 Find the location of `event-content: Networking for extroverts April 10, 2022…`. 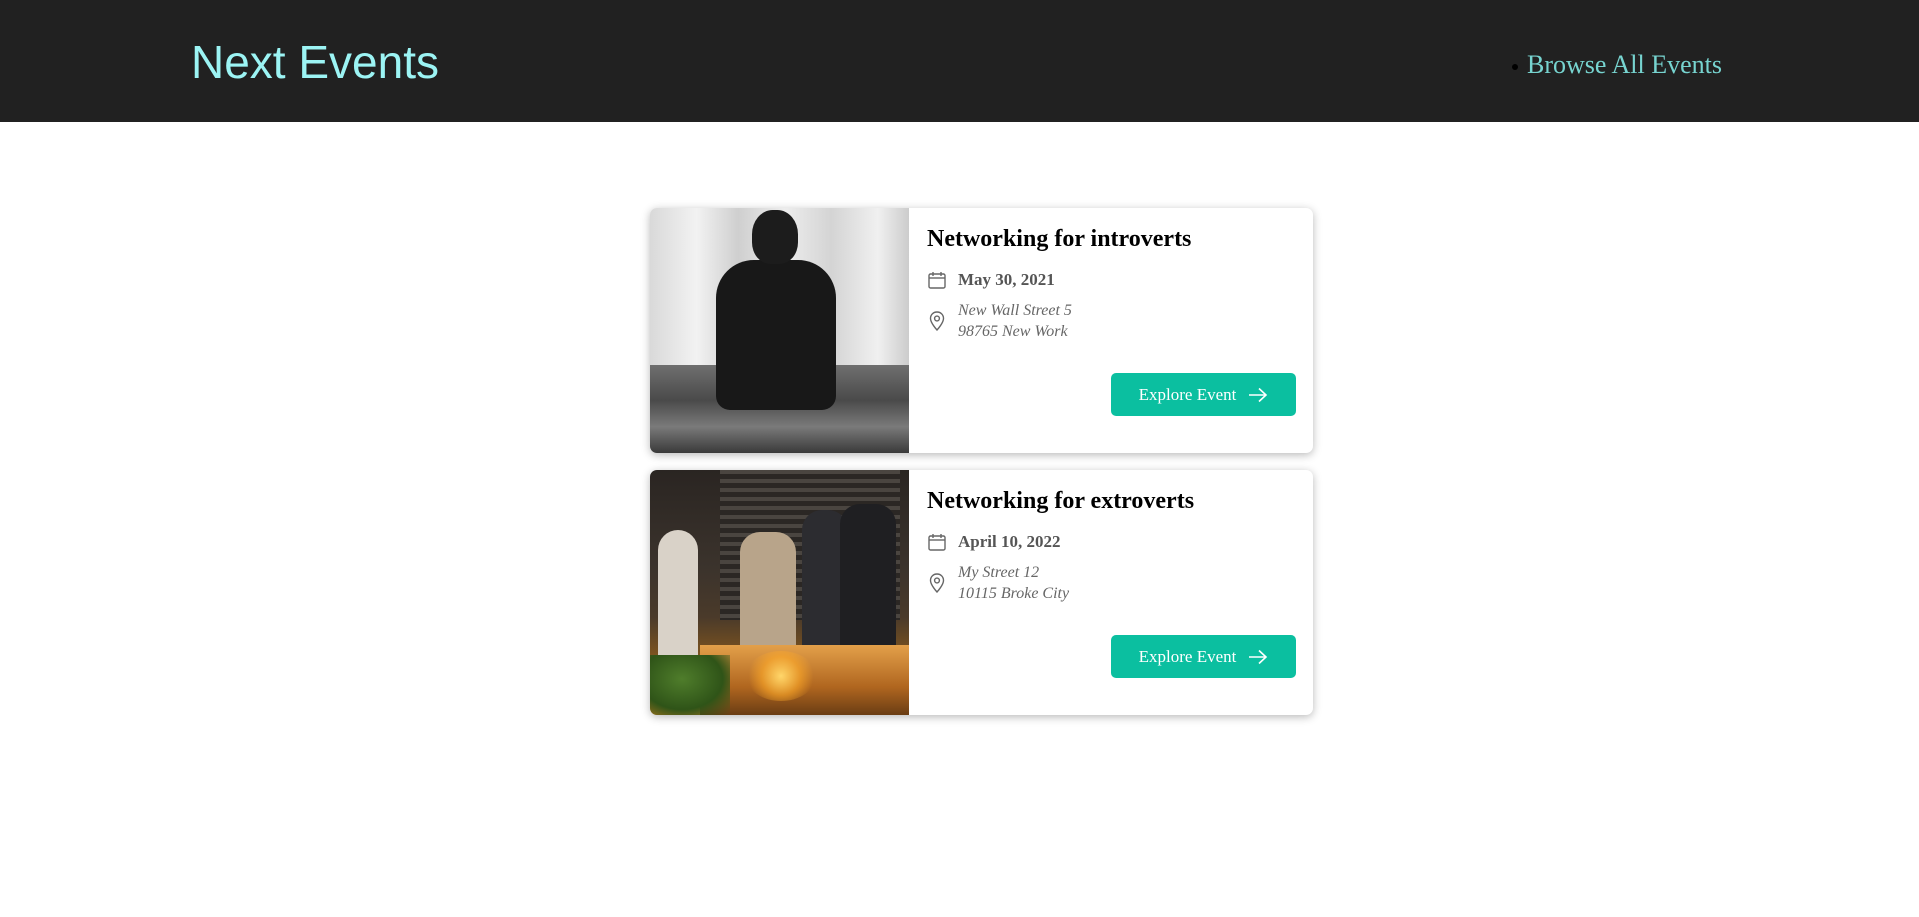

event-content: Networking for extroverts April 10, 2022… is located at coordinates (1111, 592).